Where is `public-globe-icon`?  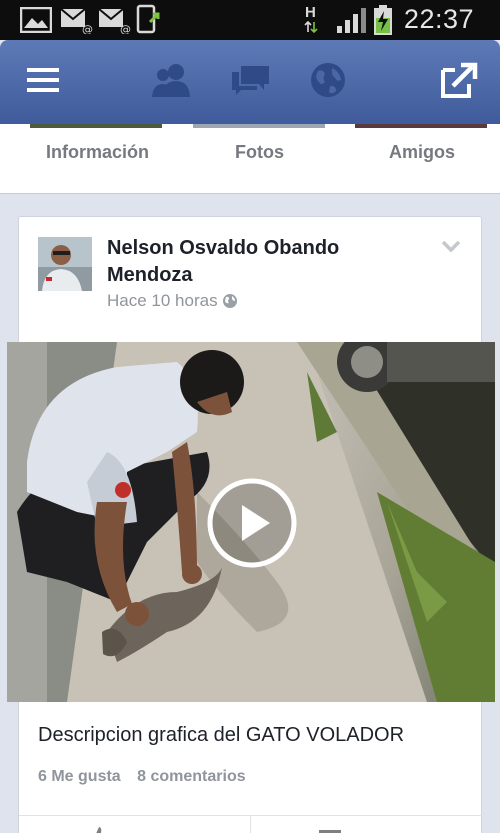 public-globe-icon is located at coordinates (229, 301).